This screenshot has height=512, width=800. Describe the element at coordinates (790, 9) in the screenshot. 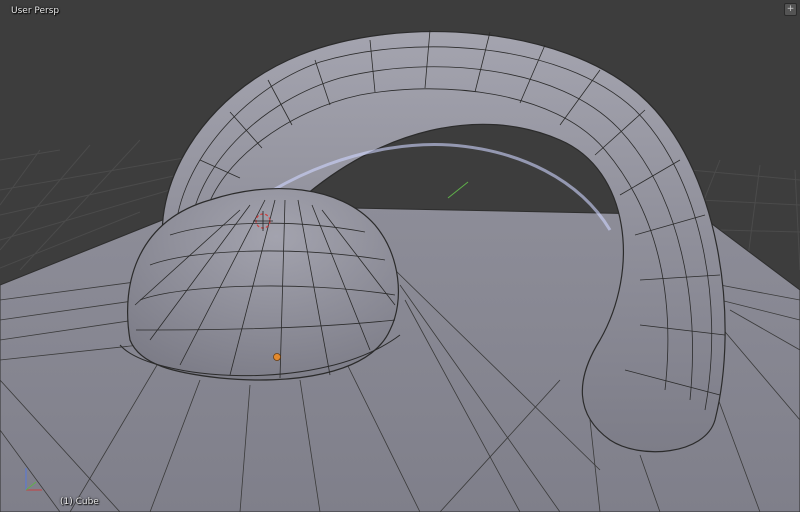

I see `plus-icon: +` at that location.